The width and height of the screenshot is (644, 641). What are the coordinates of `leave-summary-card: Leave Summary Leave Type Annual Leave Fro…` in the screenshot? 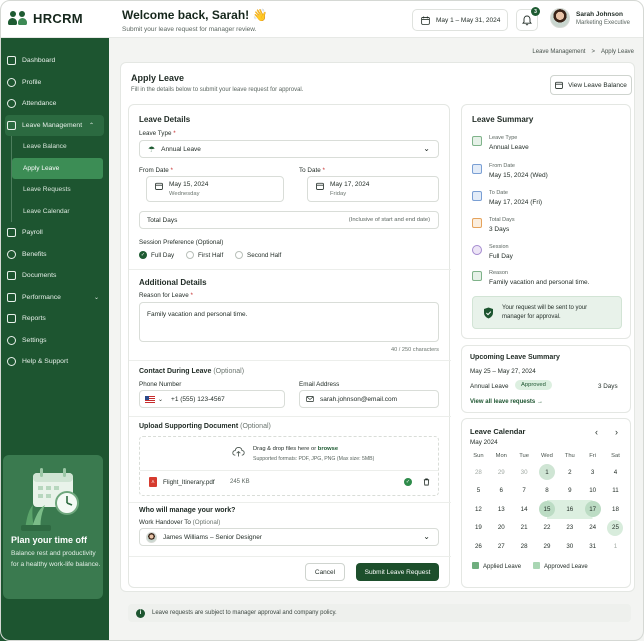 It's located at (546, 221).